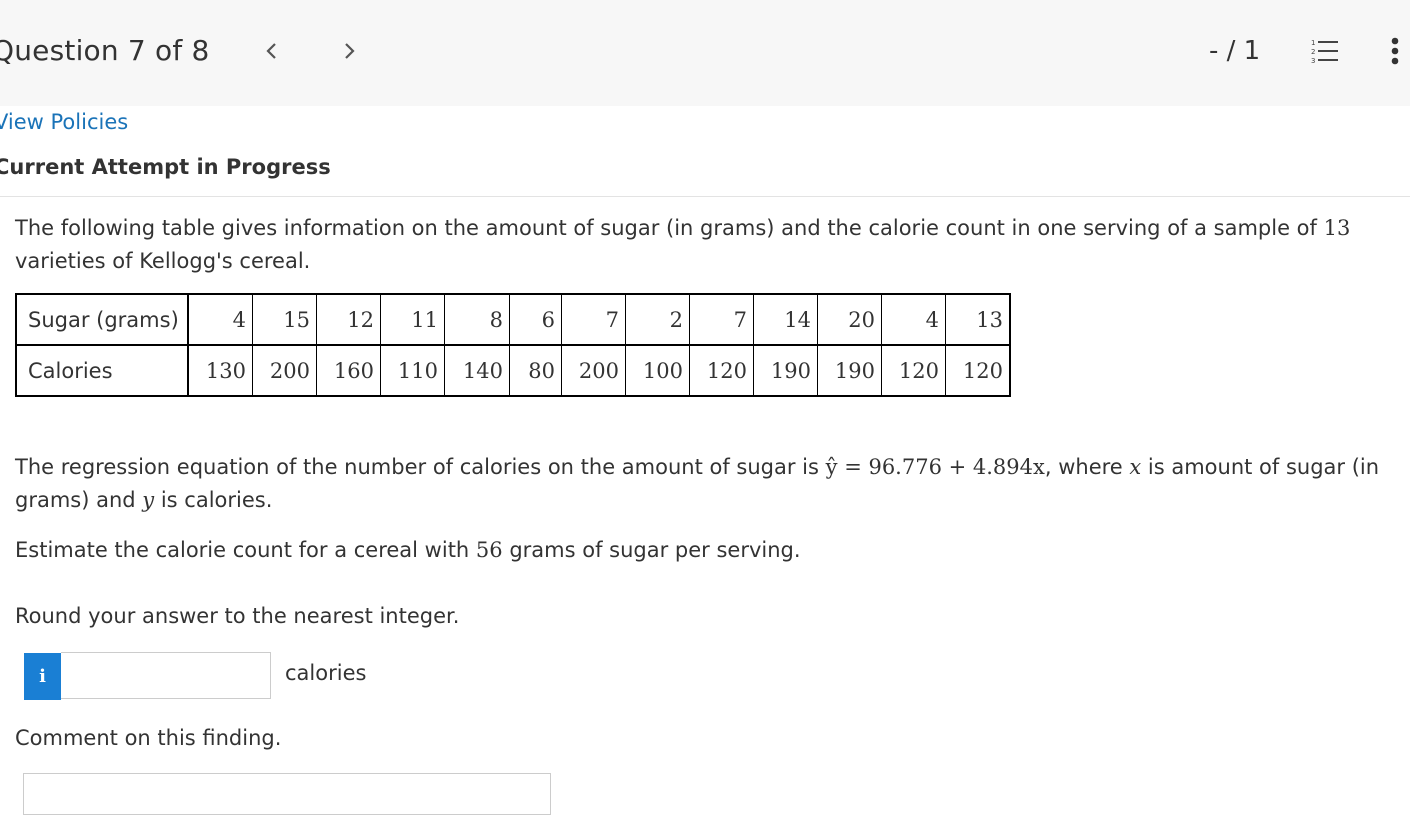 This screenshot has height=815, width=1410. I want to click on table-cell: 160, so click(348, 370).